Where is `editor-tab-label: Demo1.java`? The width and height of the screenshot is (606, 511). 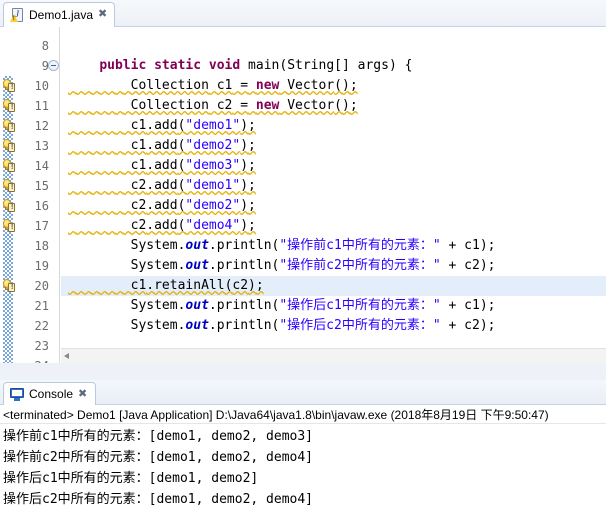 editor-tab-label: Demo1.java is located at coordinates (61, 15).